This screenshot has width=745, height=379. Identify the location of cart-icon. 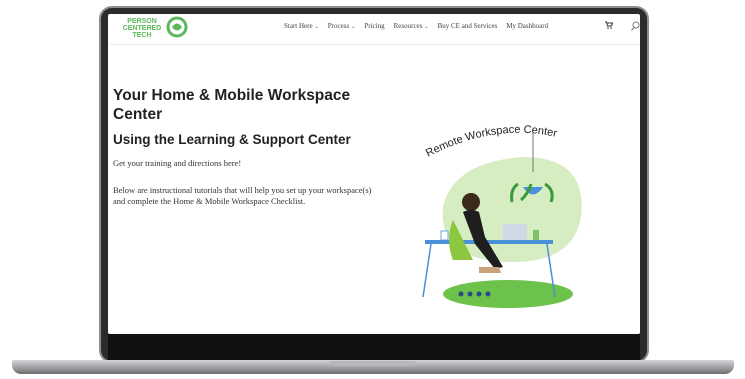
(609, 25).